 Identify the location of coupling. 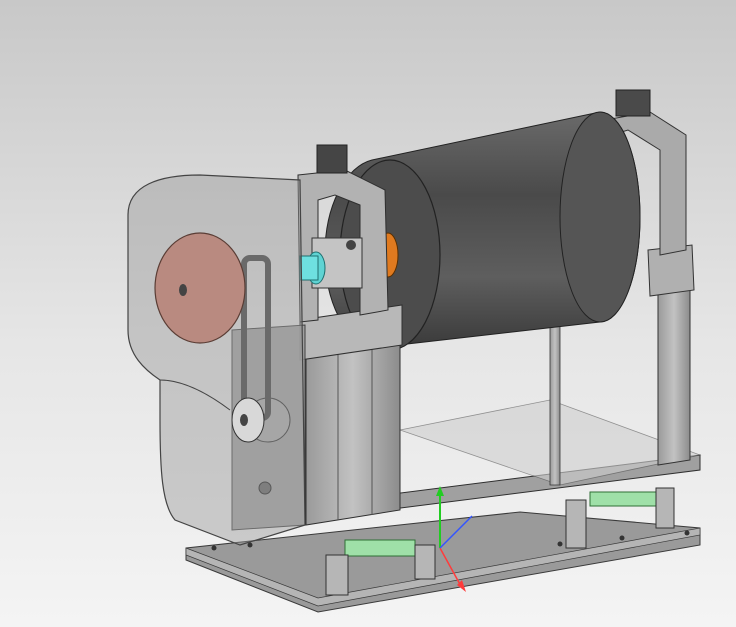
(312, 268).